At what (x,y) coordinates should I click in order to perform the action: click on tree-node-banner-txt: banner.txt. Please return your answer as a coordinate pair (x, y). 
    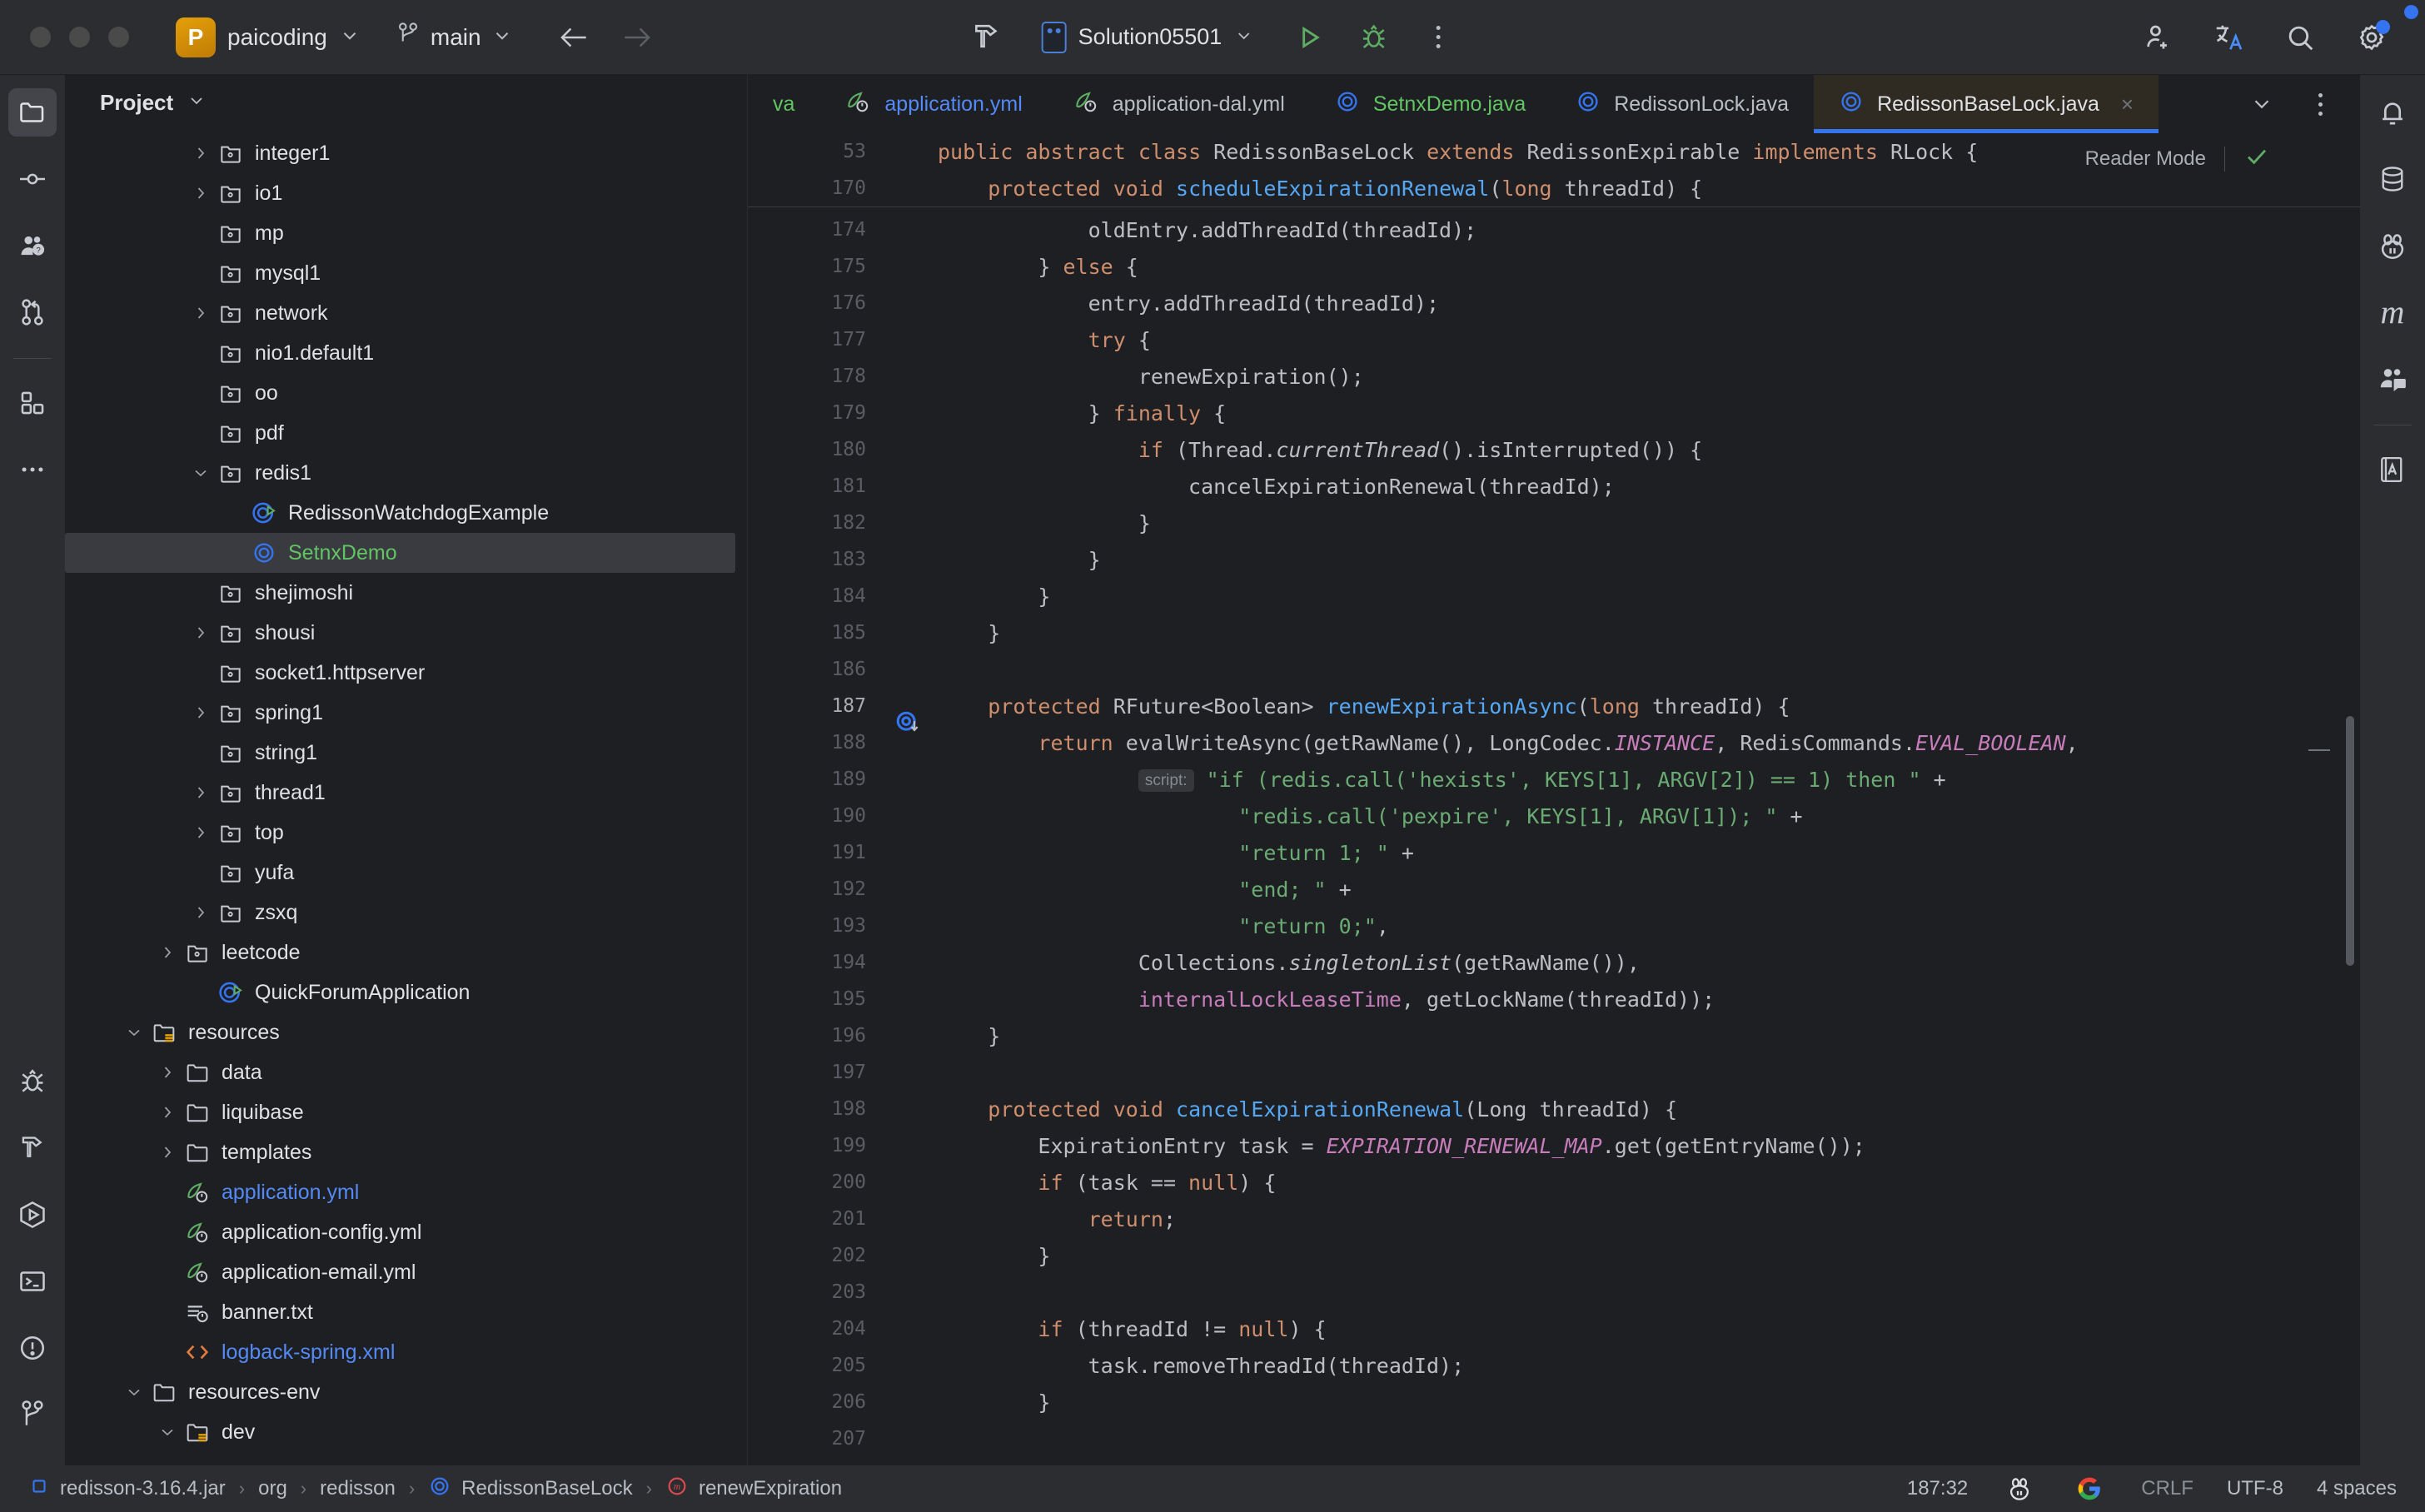
    Looking at the image, I should click on (406, 1312).